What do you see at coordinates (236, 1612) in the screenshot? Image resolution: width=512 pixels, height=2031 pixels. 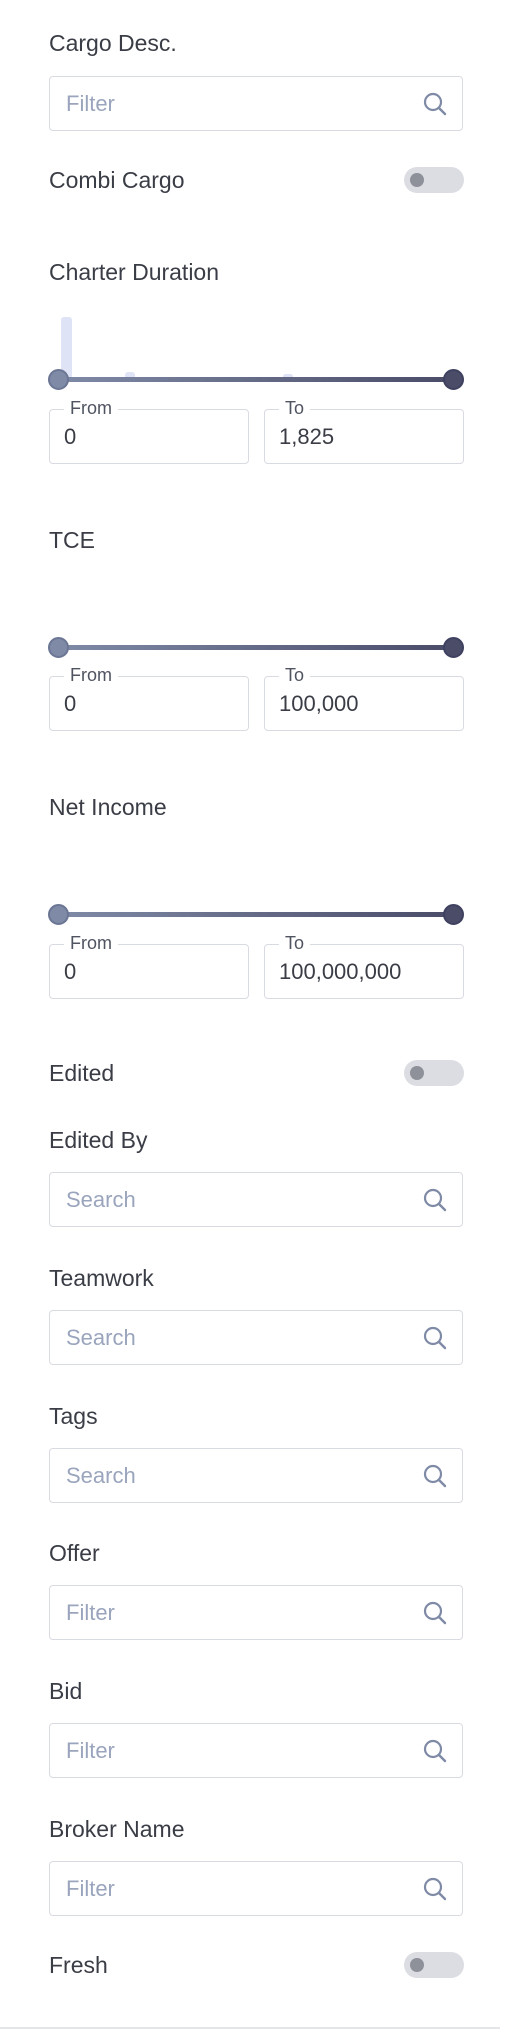 I see `offer-input` at bounding box center [236, 1612].